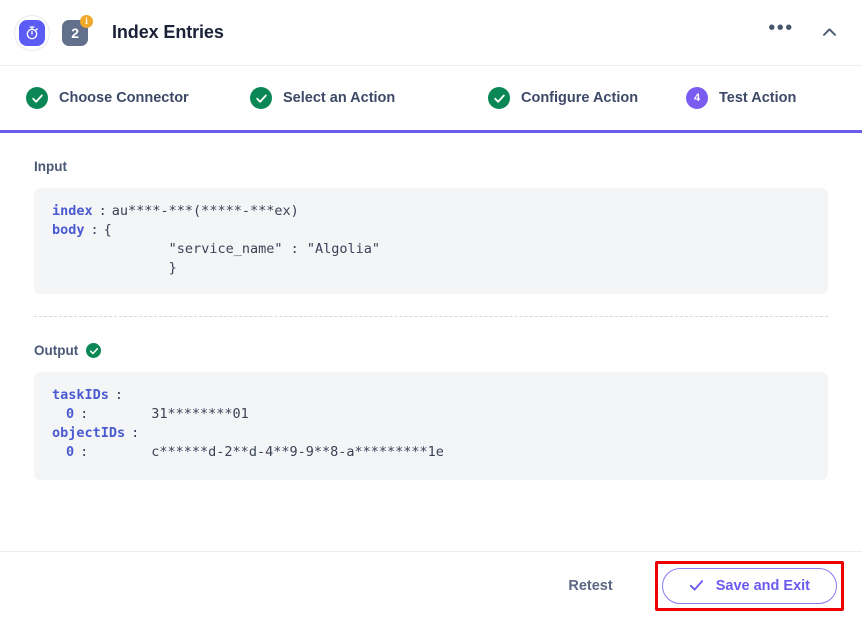 The height and width of the screenshot is (619, 862). What do you see at coordinates (77, 30) in the screenshot?
I see `step-number-badge-wrap: 2 i` at bounding box center [77, 30].